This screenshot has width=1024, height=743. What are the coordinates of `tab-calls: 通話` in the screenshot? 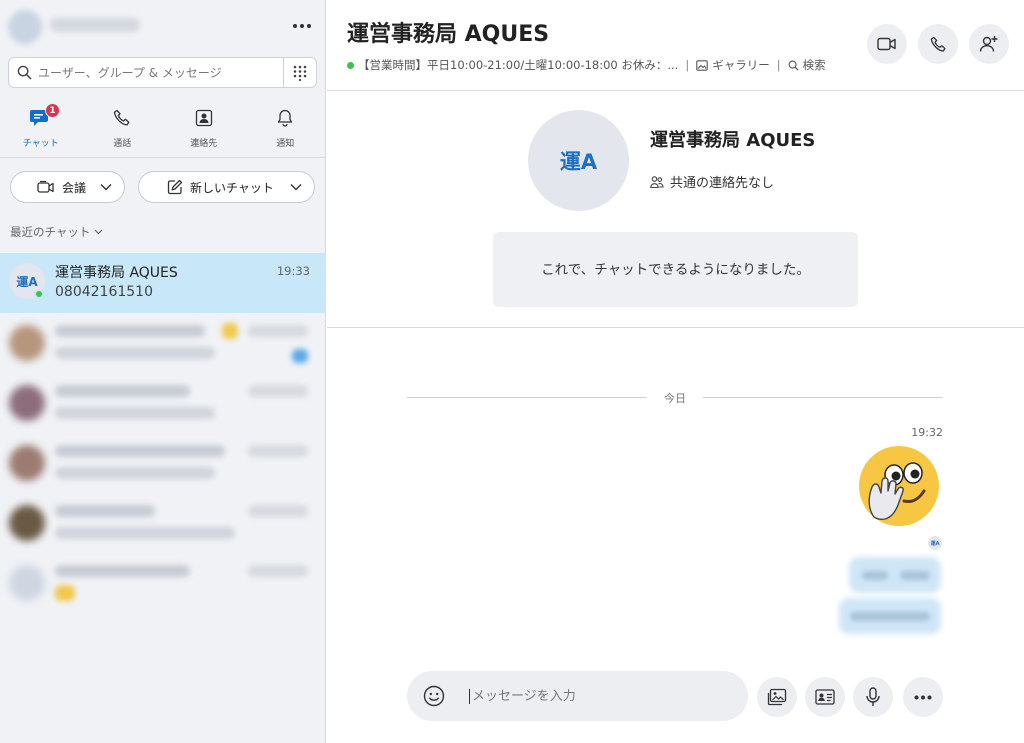 It's located at (123, 129).